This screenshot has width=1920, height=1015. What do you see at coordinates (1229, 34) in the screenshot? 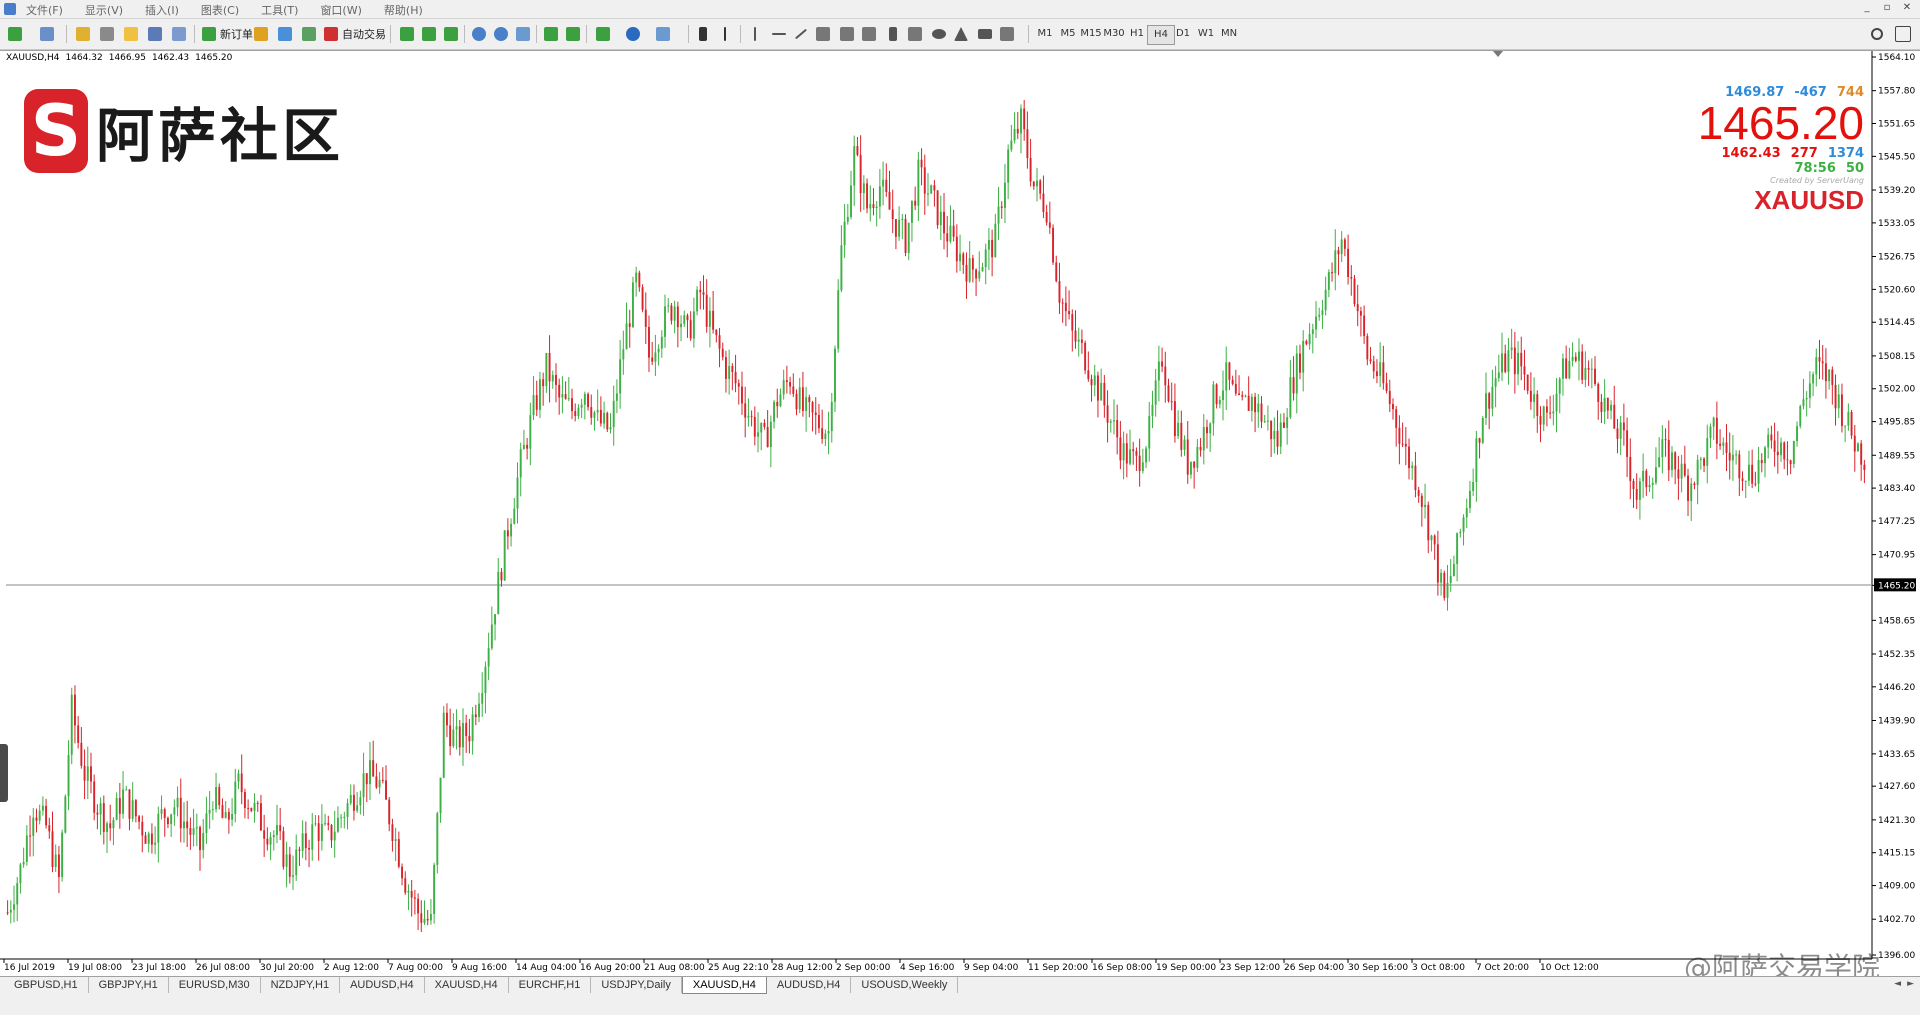
I see `timeframe-mn: MN` at bounding box center [1229, 34].